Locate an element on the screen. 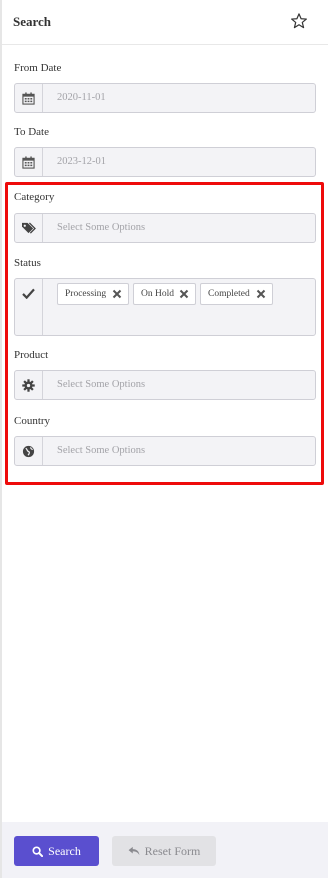  search-button: Search is located at coordinates (56, 851).